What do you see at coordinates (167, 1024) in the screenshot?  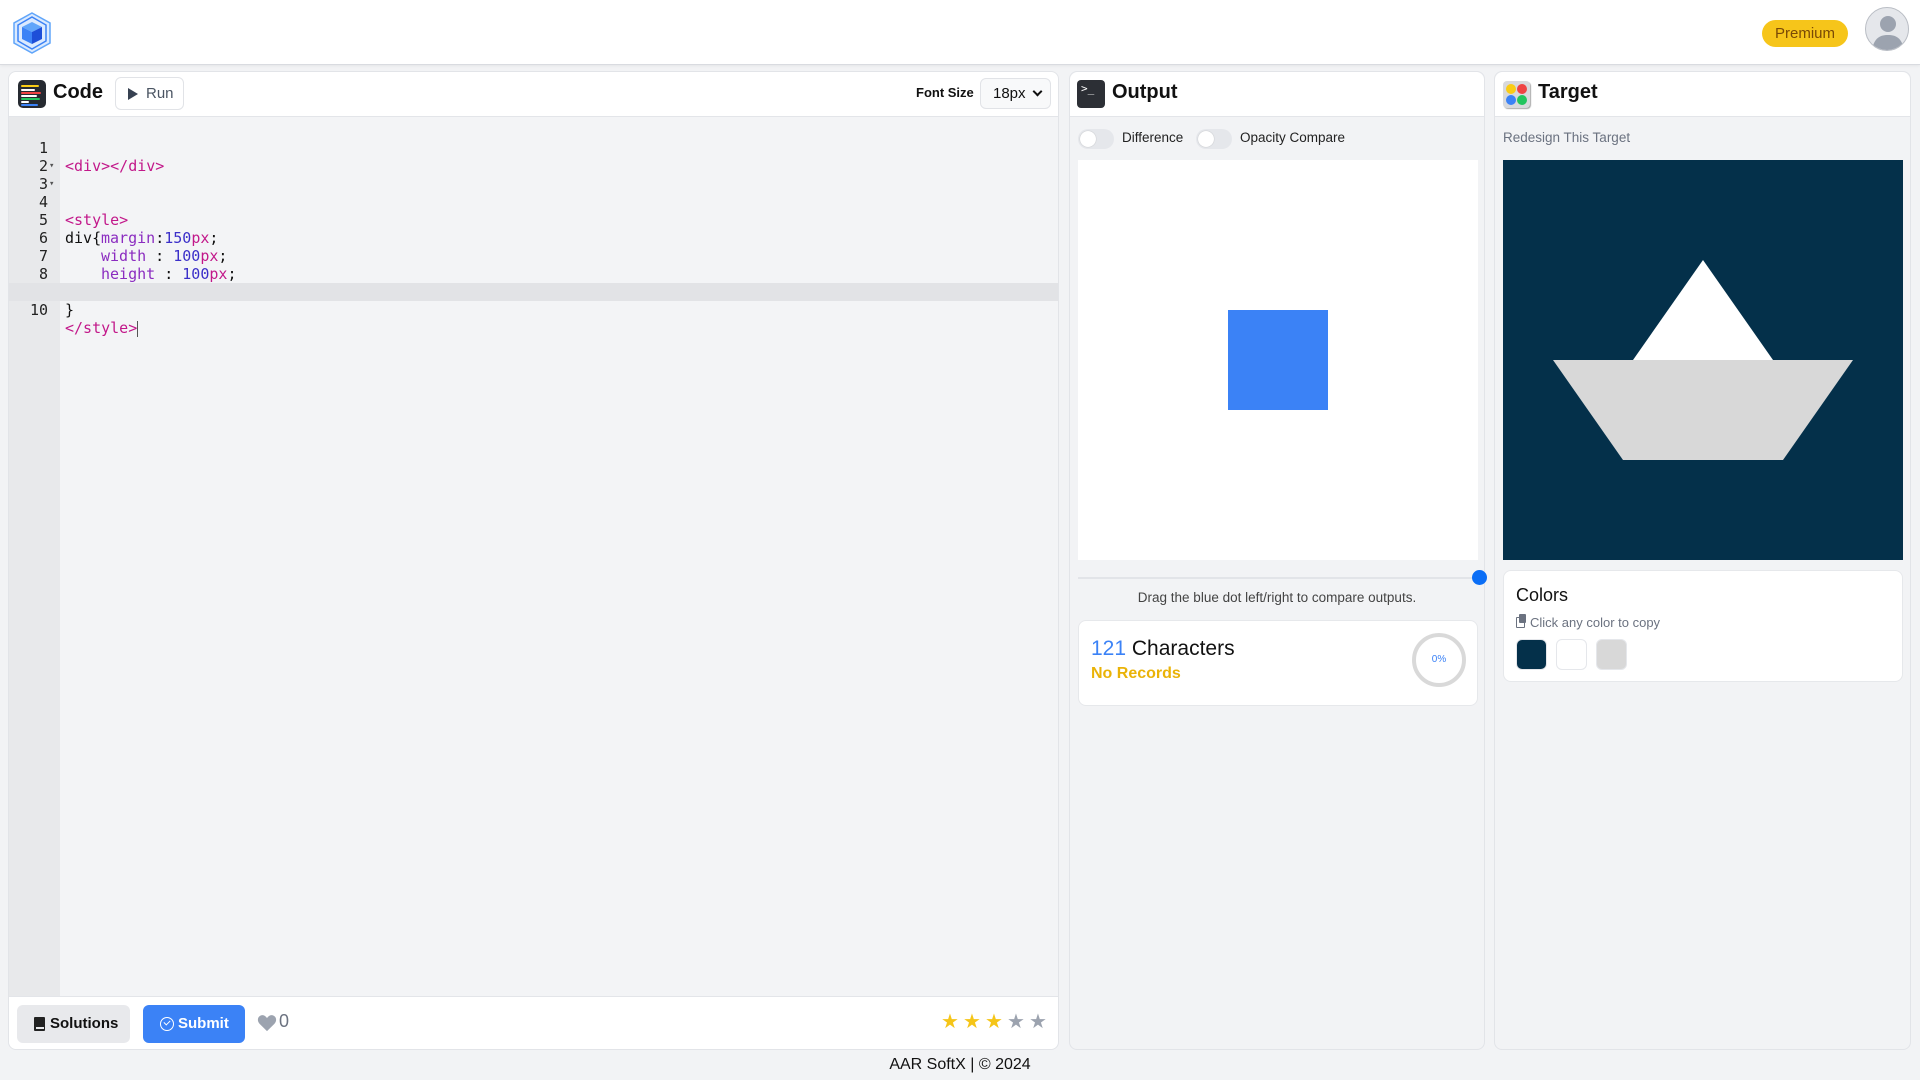 I see `check-circle-icon` at bounding box center [167, 1024].